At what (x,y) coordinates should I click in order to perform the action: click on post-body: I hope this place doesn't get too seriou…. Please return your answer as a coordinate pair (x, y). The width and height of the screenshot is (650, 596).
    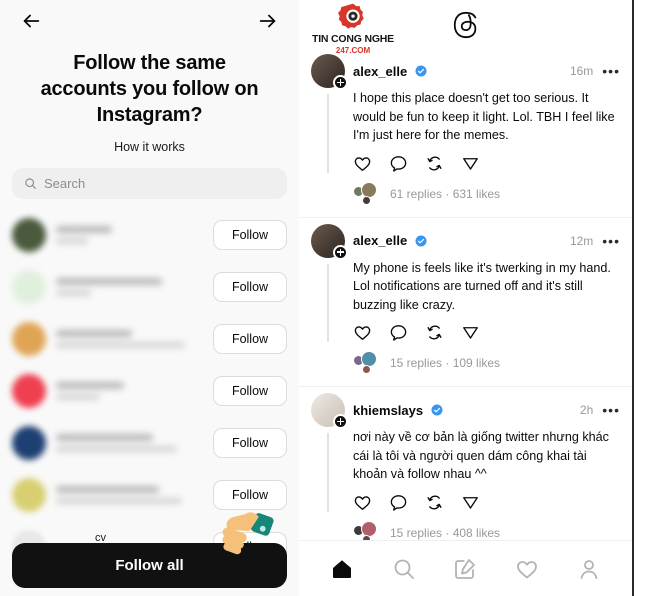
    Looking at the image, I should click on (465, 153).